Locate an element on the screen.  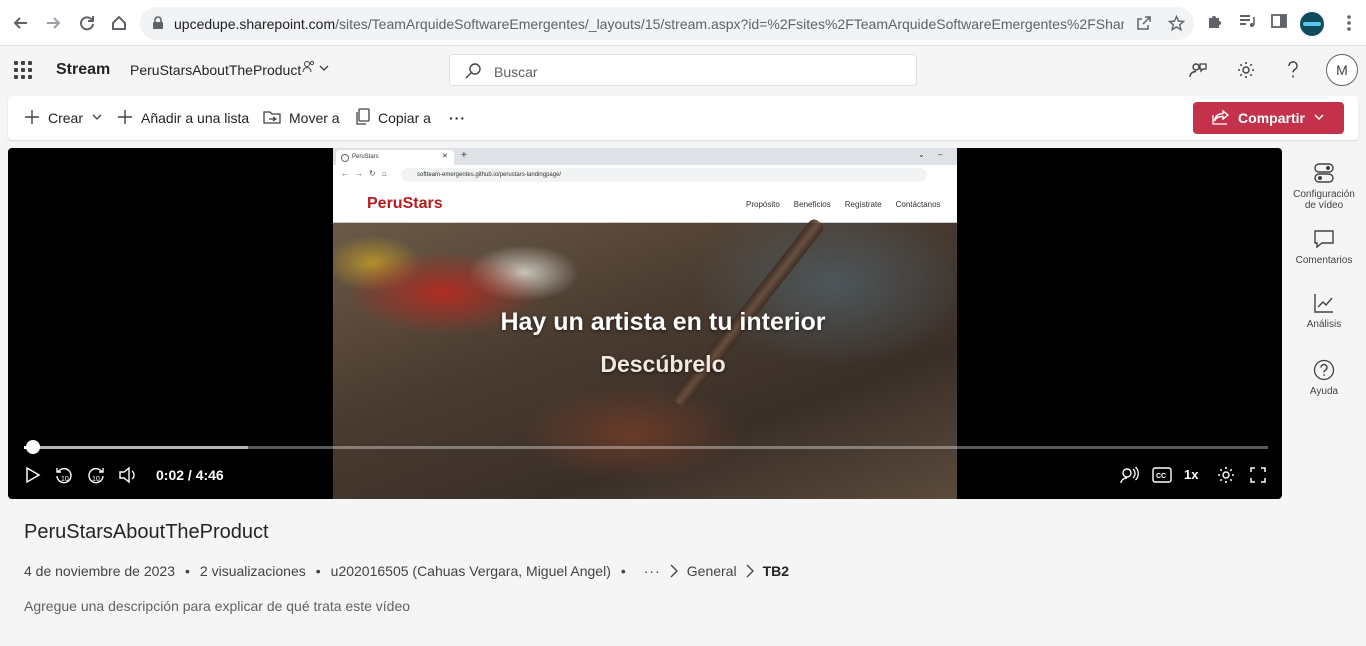
skip-forward-10-icon: 10 is located at coordinates (96, 475).